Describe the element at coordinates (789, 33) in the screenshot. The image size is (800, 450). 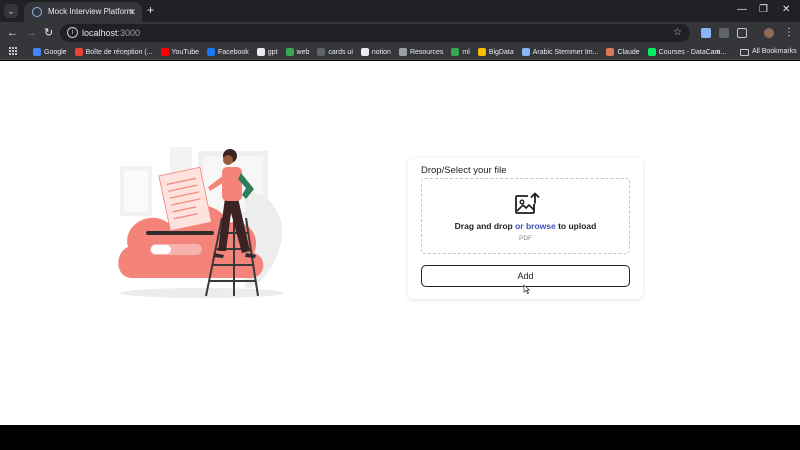
I see `menu-kebab-icon: ⋮` at that location.